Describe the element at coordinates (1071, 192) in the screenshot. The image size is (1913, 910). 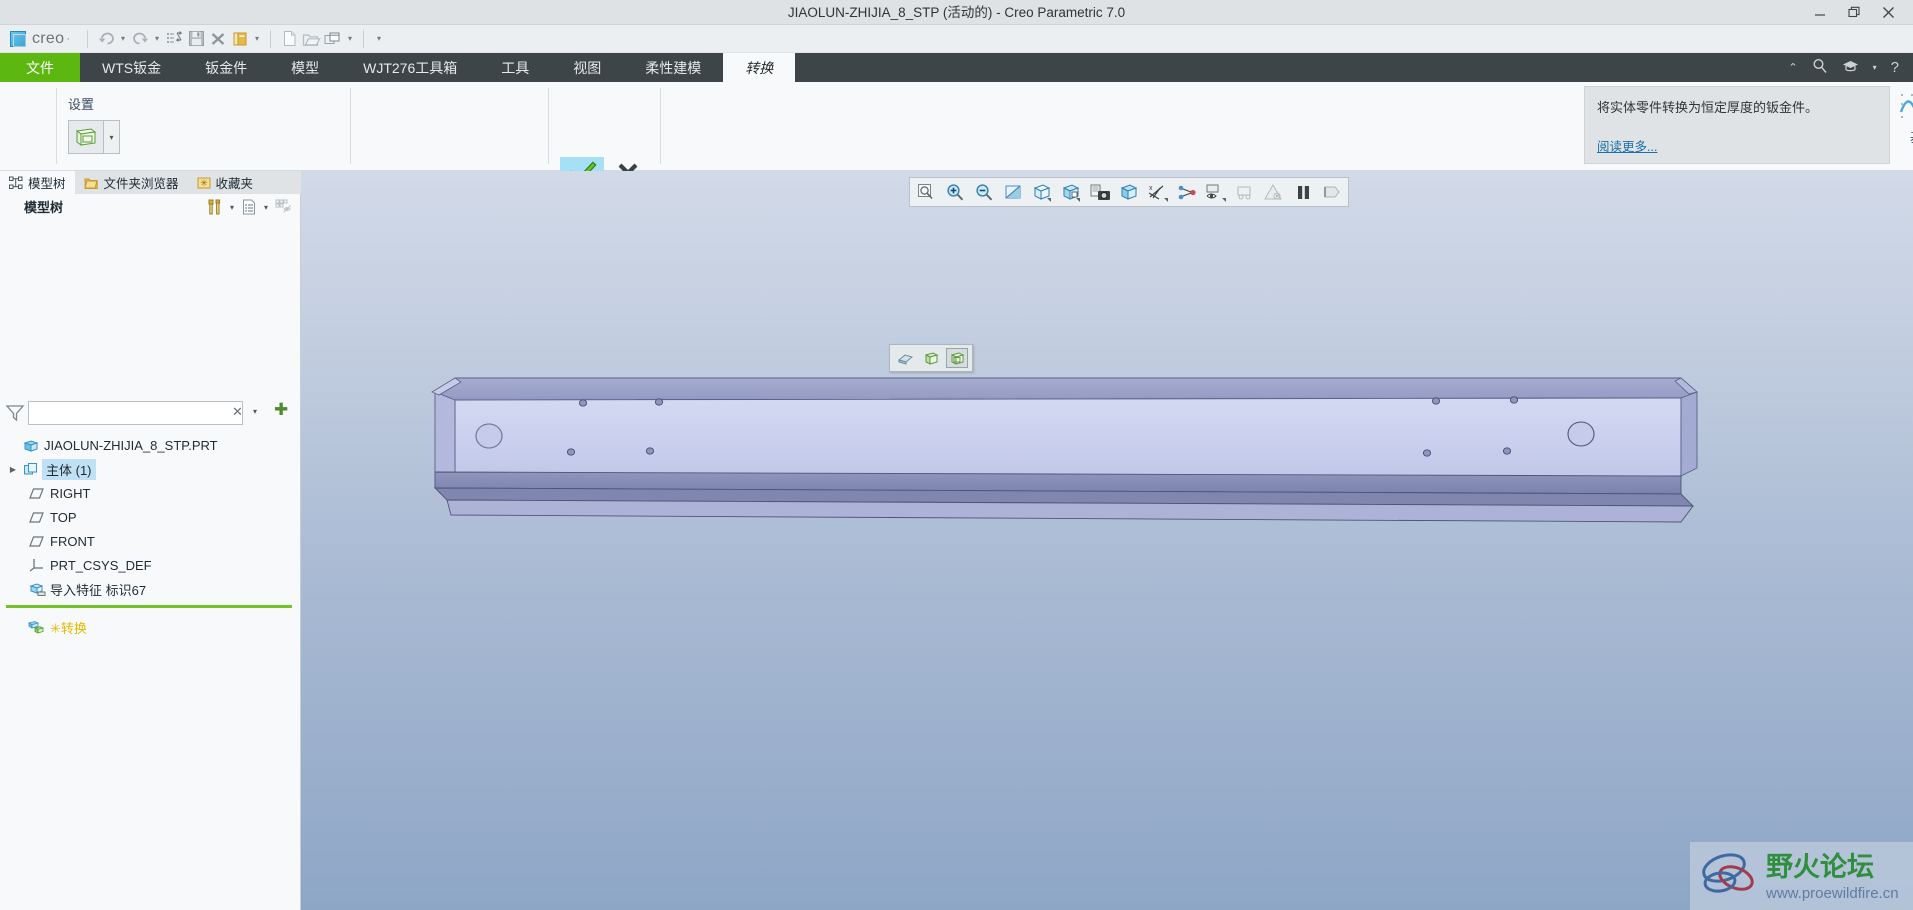
I see `view-manager-icon` at that location.